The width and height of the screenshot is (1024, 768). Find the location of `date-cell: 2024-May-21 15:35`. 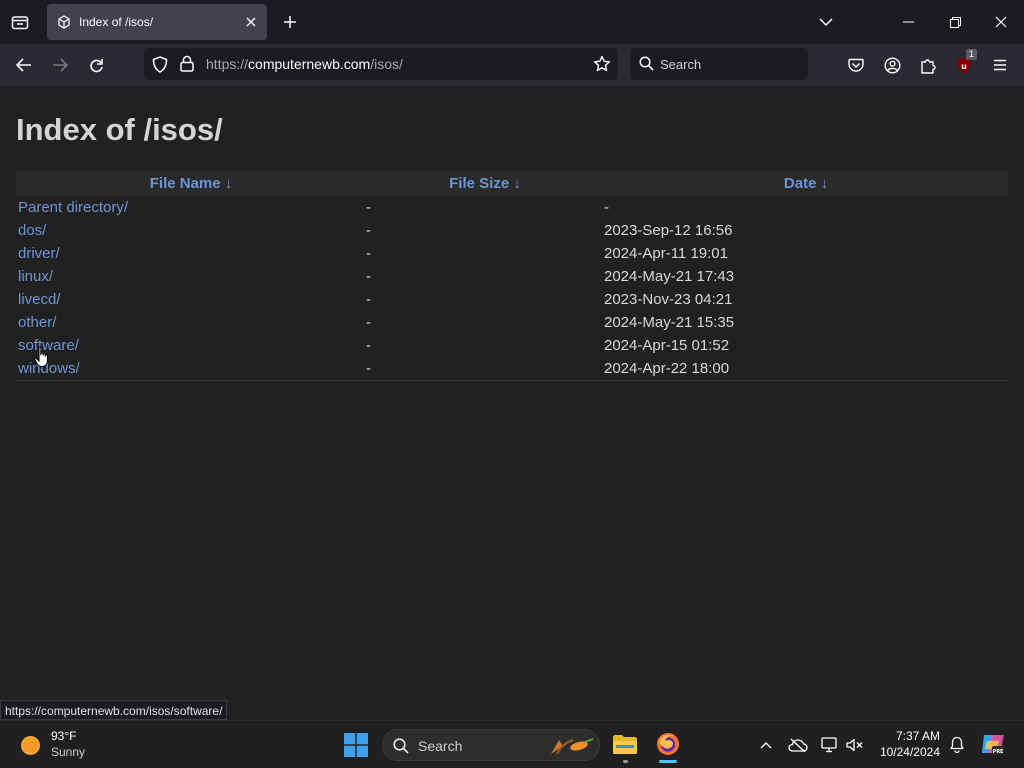

date-cell: 2024-May-21 15:35 is located at coordinates (669, 322).